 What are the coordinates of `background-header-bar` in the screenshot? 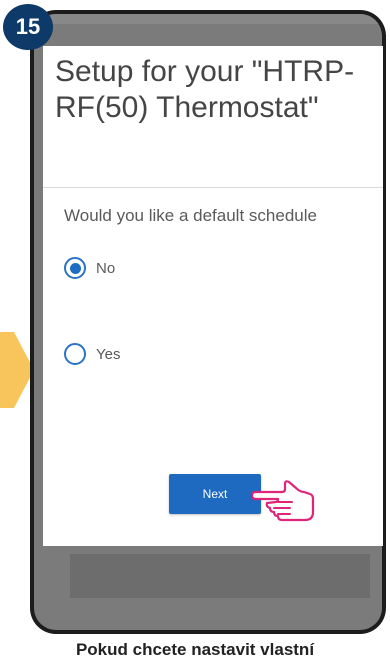 It's located at (208, 19).